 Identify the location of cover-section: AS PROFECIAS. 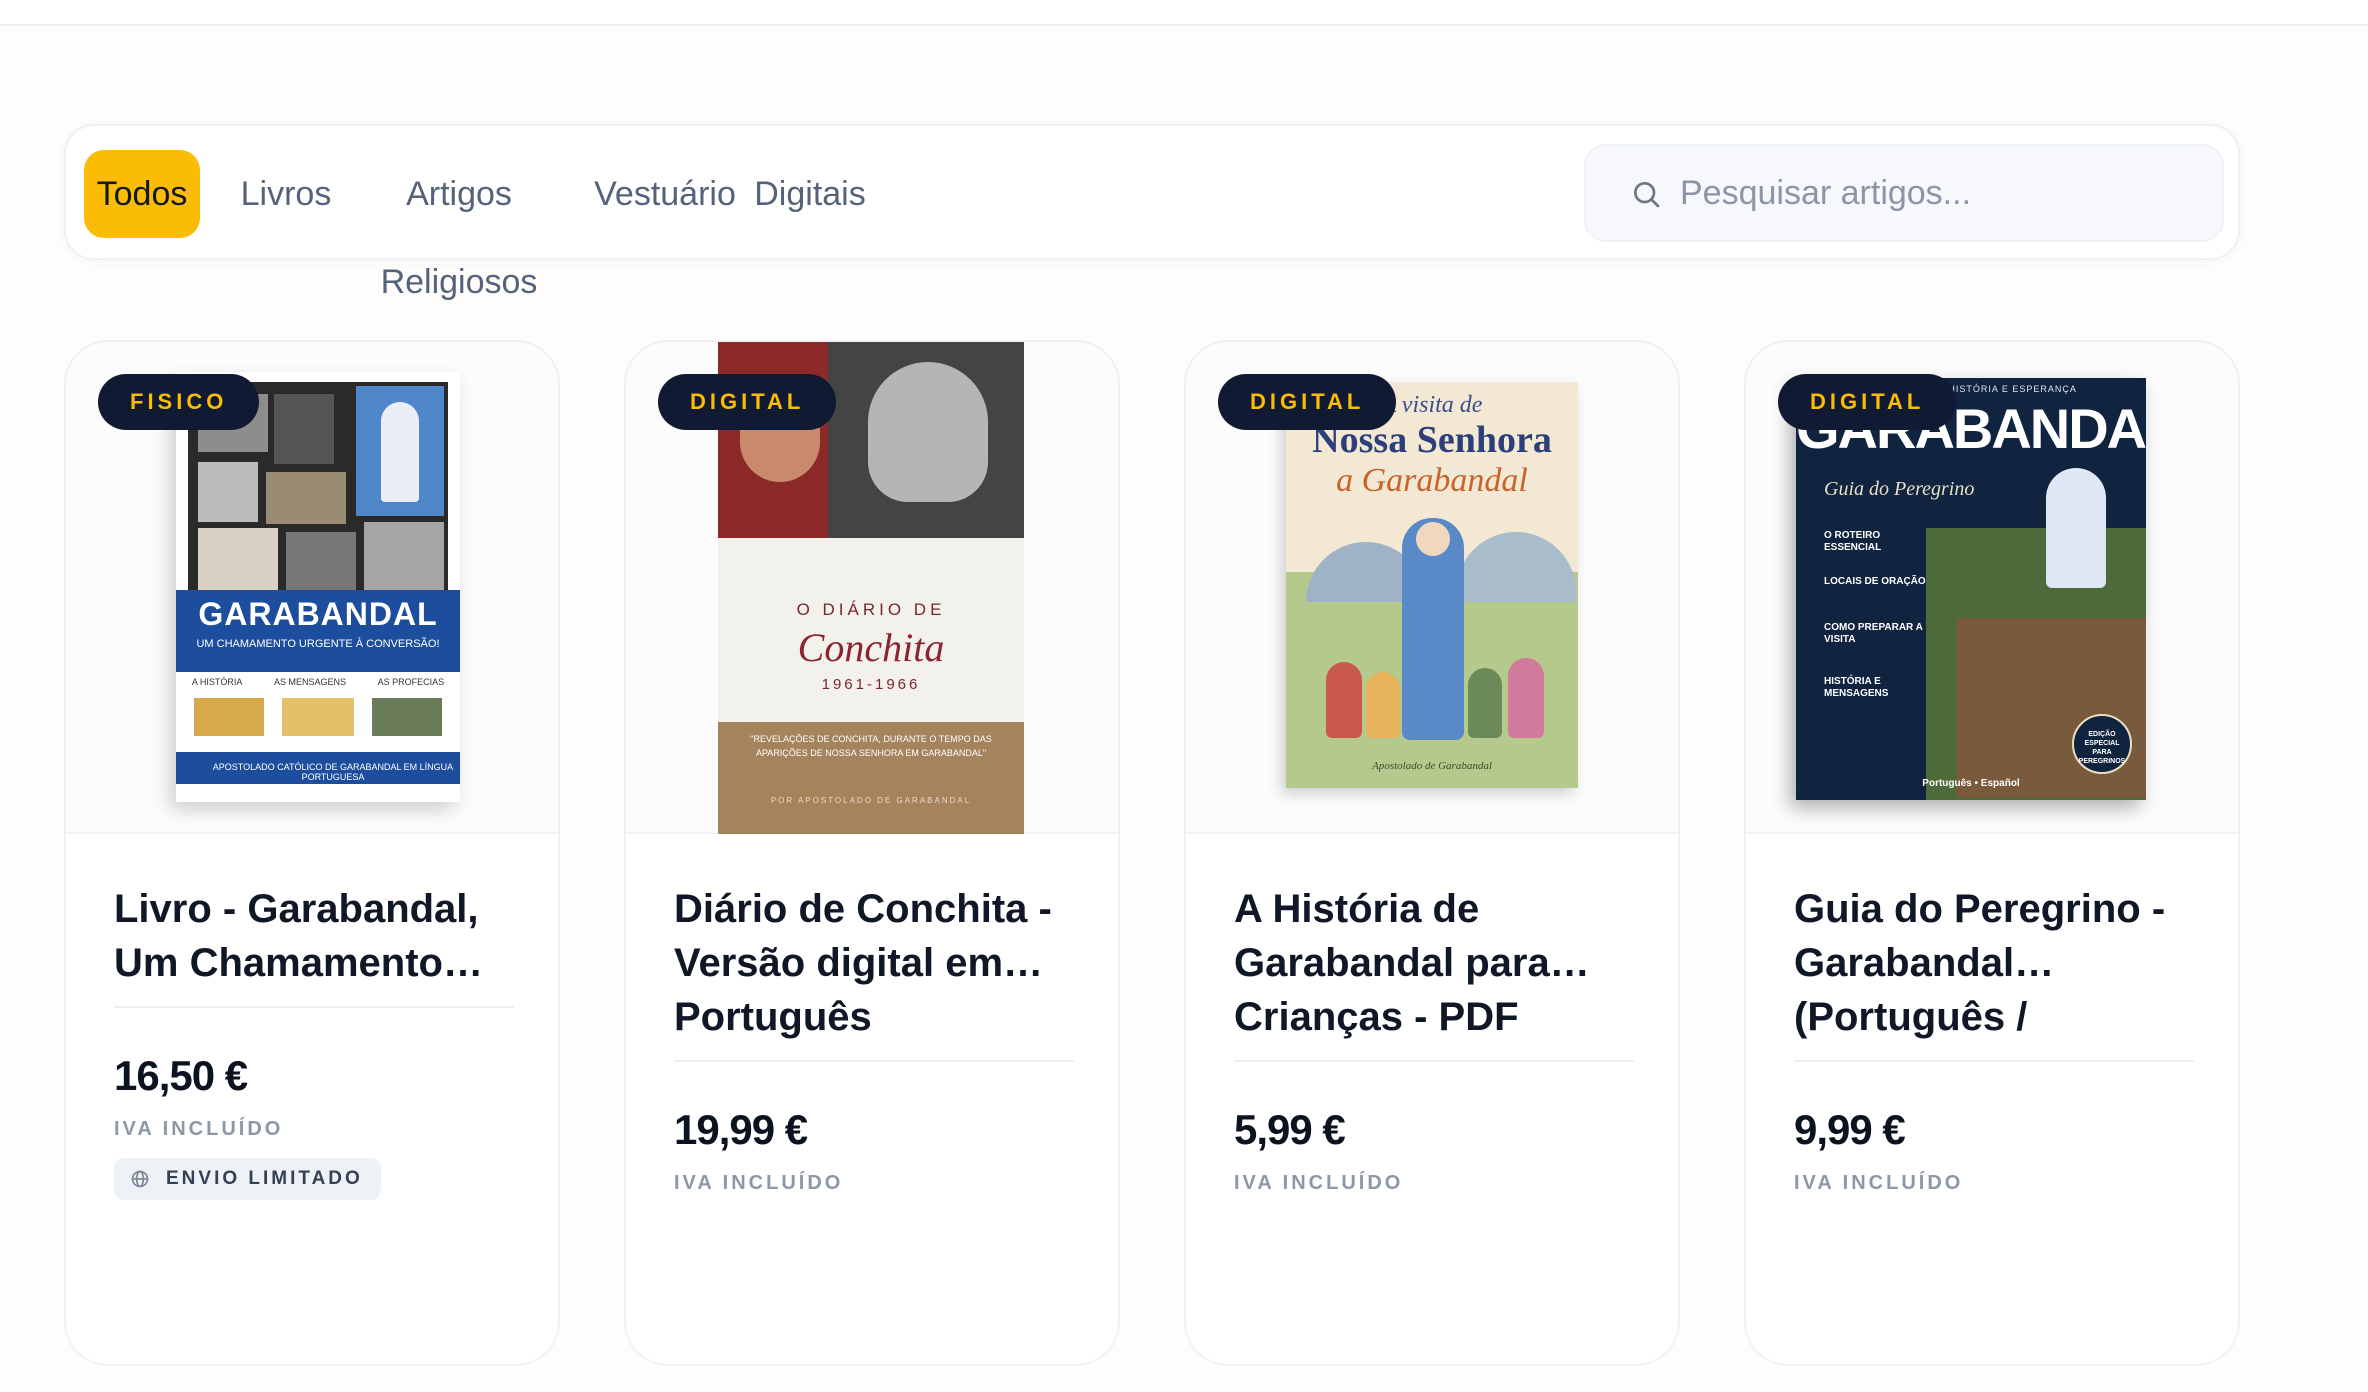
(411, 682).